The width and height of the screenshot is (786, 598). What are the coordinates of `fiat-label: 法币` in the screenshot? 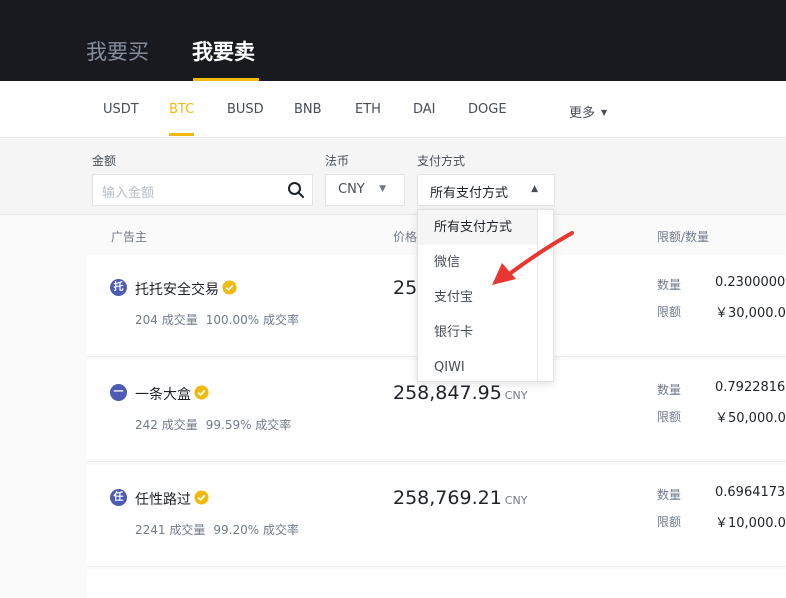 It's located at (337, 161).